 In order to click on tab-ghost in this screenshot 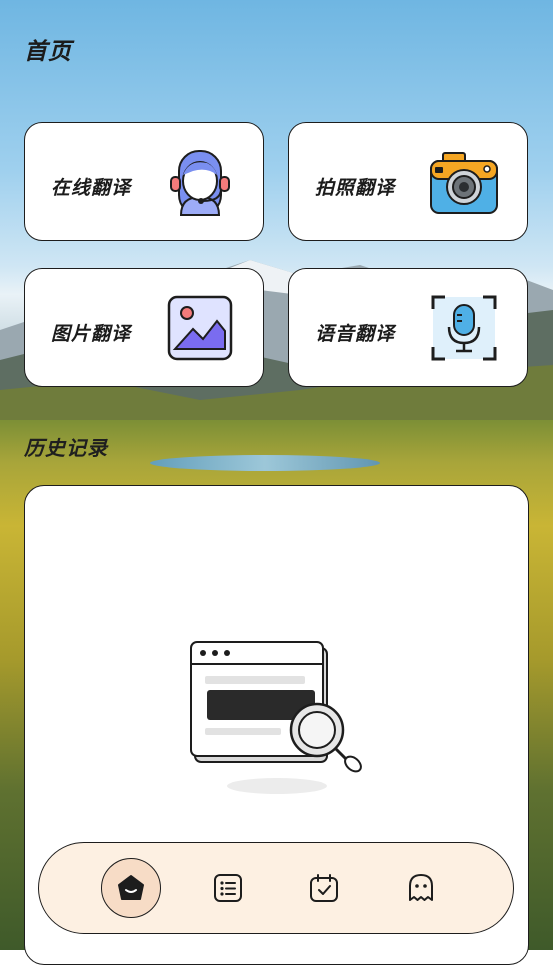, I will do `click(421, 888)`.